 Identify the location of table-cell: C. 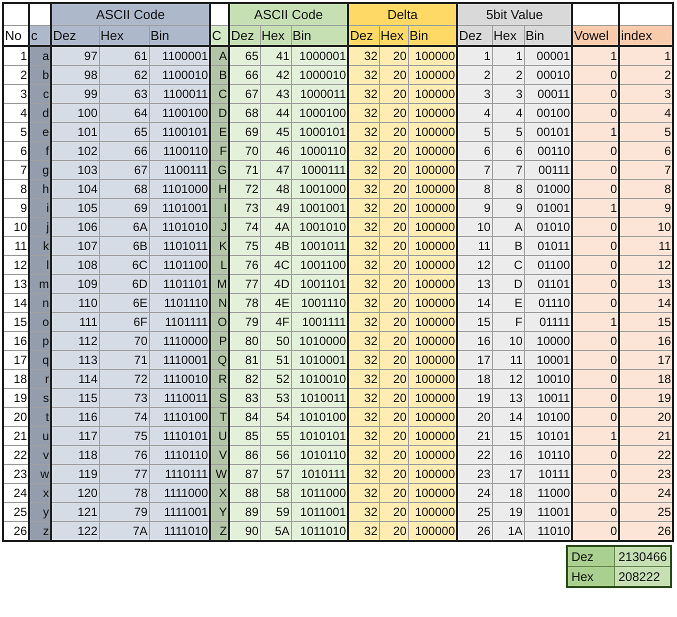
(222, 94).